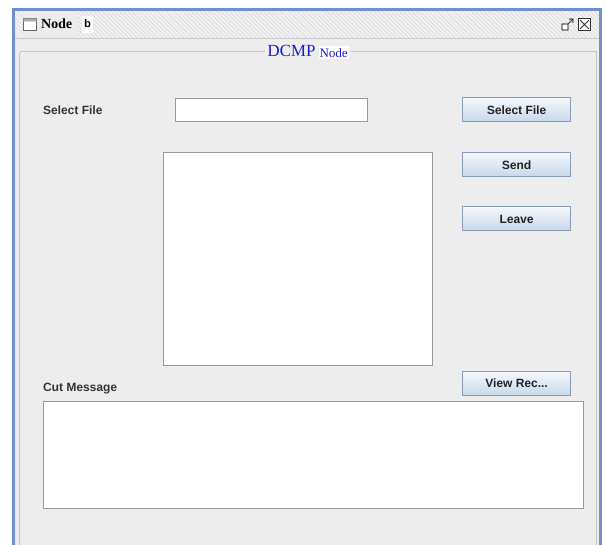  What do you see at coordinates (73, 110) in the screenshot?
I see `select-file-label: Select File` at bounding box center [73, 110].